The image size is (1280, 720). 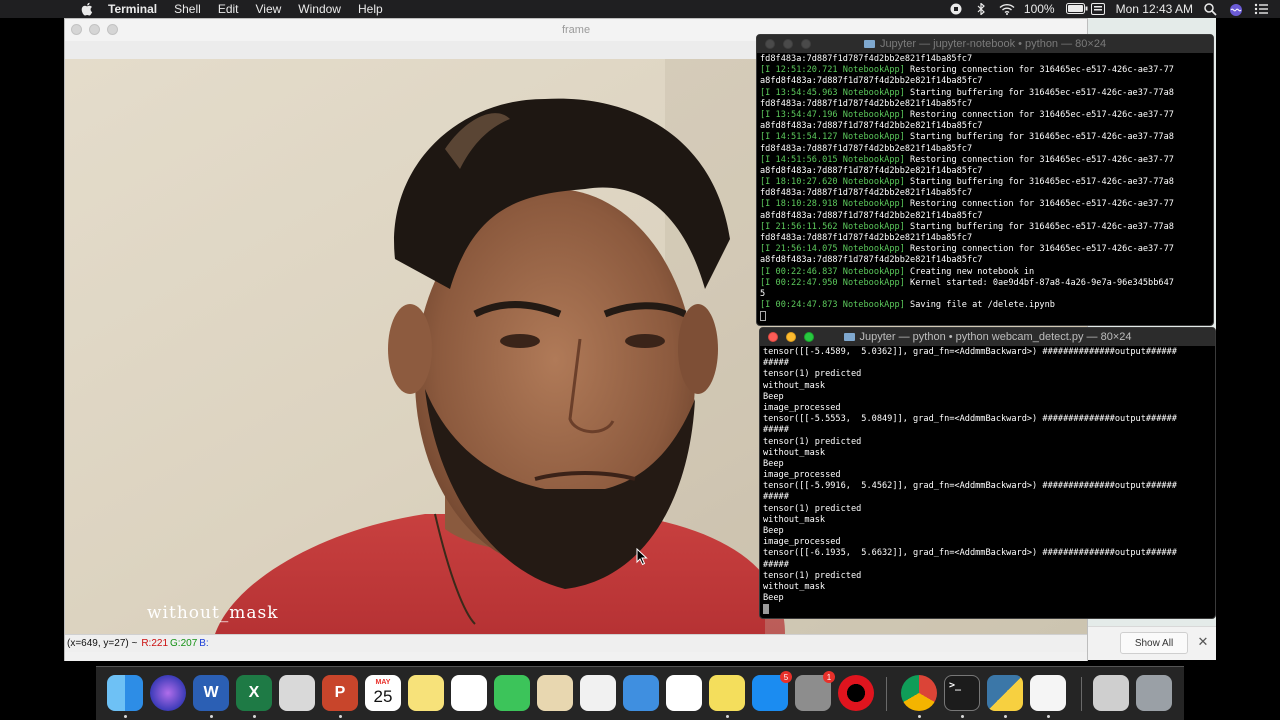 I want to click on music-icon, so click(x=1111, y=693).